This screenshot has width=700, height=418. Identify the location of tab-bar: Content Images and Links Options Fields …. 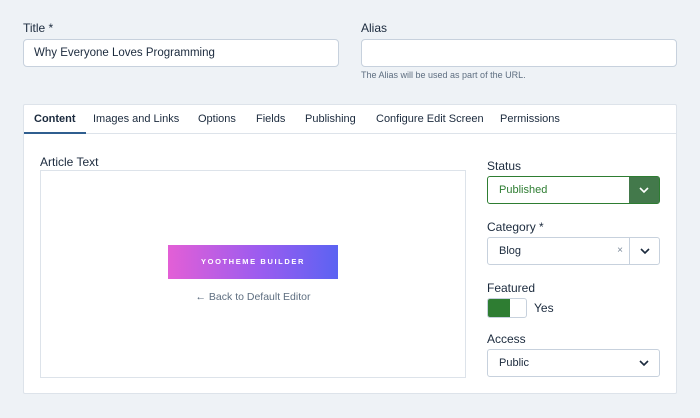
(350, 119).